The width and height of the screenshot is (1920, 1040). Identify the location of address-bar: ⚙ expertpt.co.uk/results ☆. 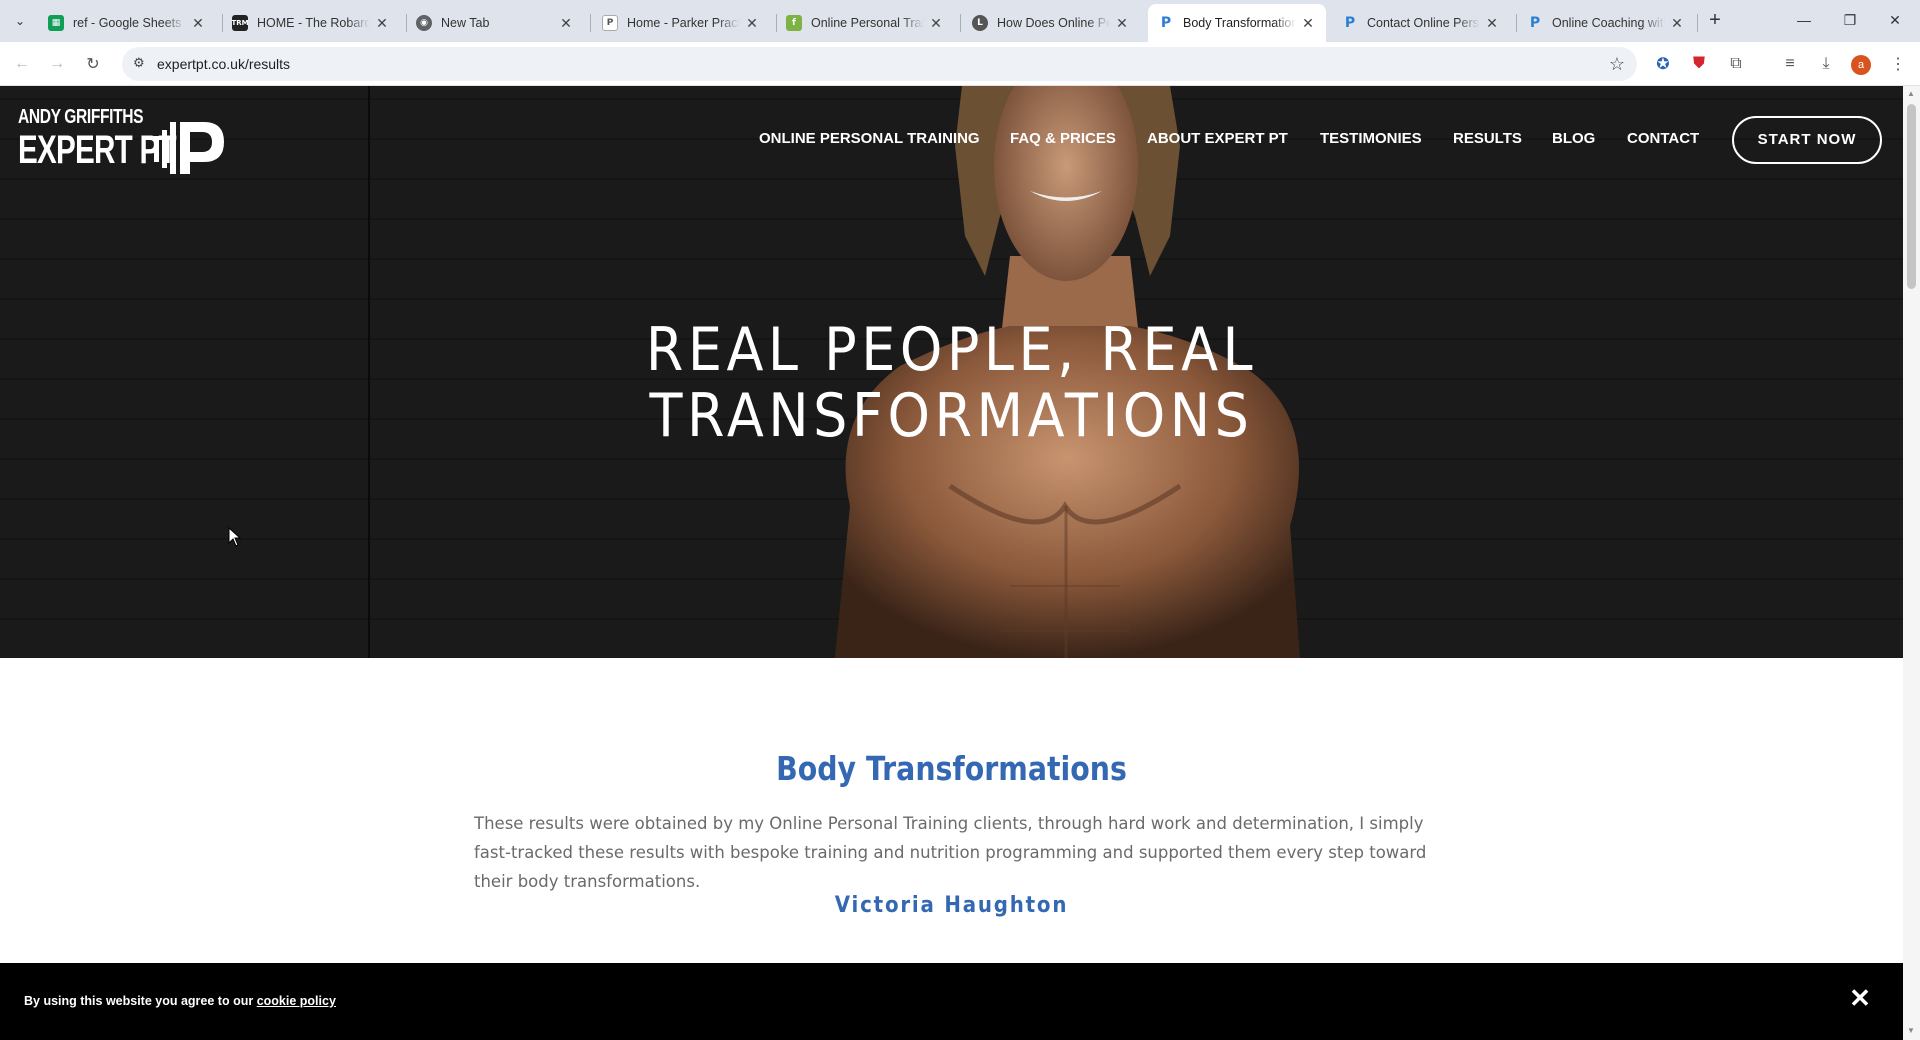
(879, 64).